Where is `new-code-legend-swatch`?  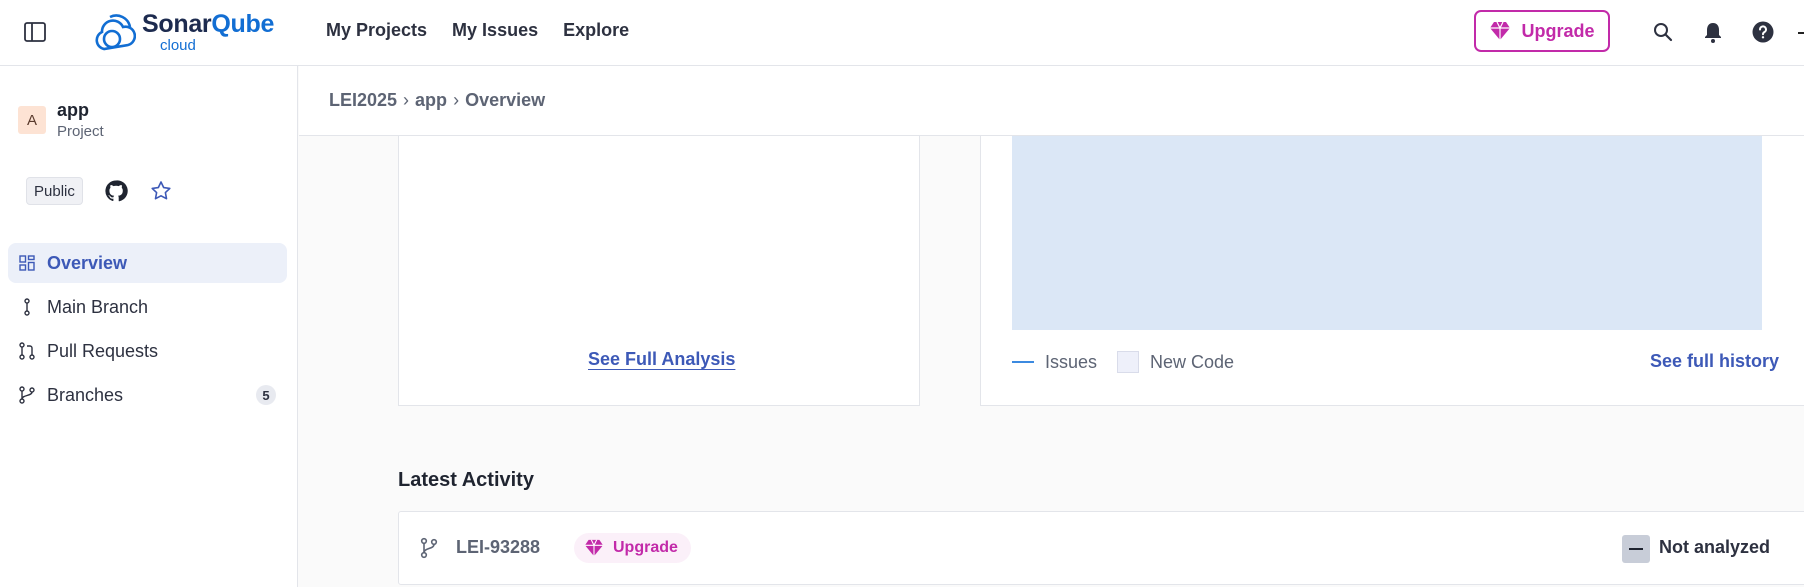 new-code-legend-swatch is located at coordinates (1128, 362).